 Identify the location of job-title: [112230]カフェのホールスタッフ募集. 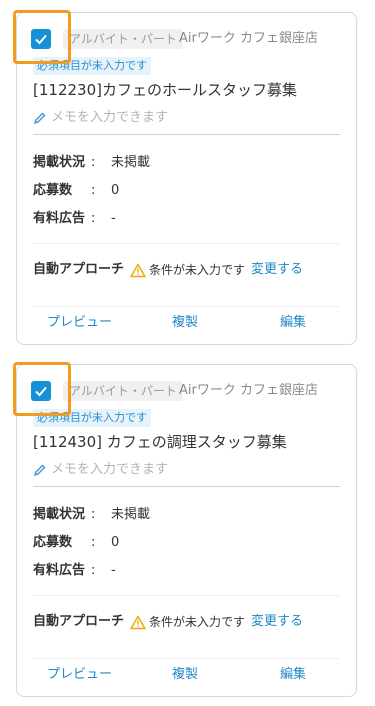
(165, 90).